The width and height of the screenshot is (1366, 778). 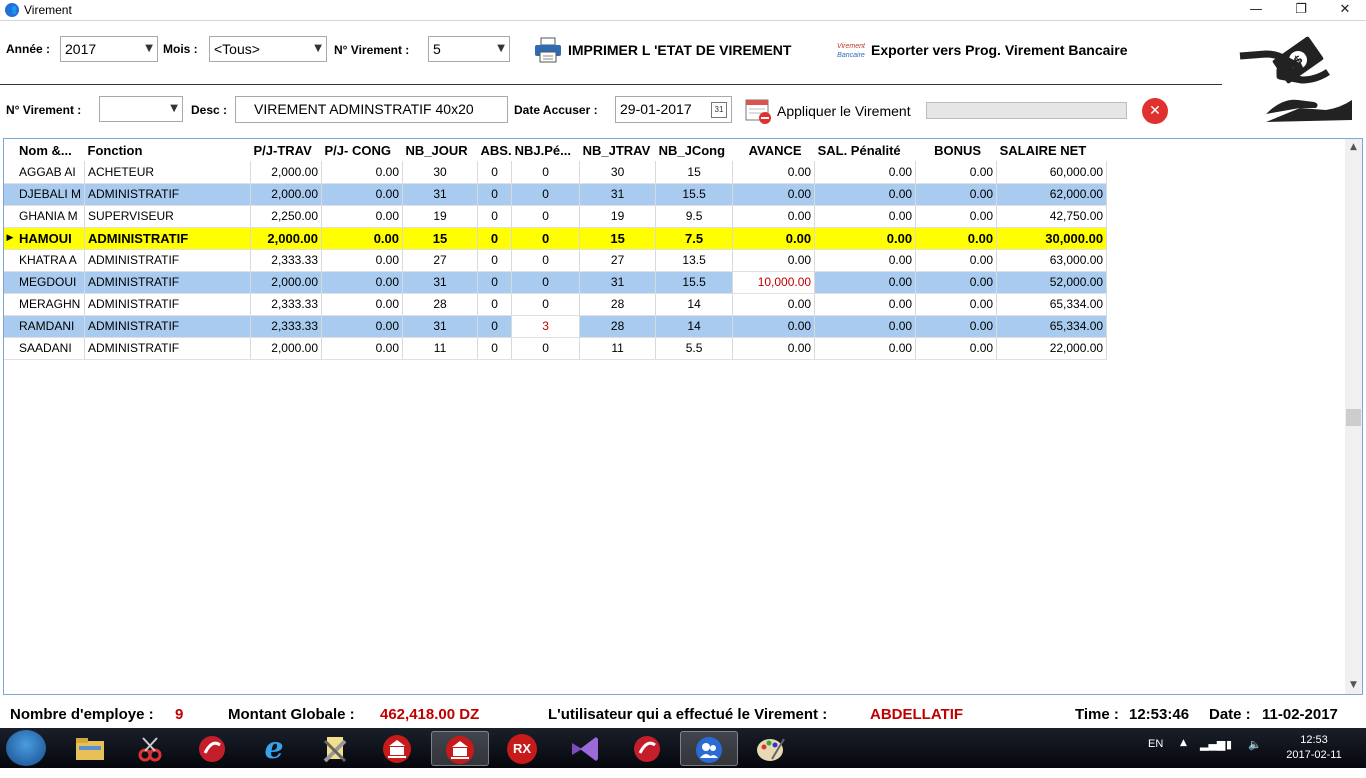 I want to click on cell-nb-jour: 30, so click(x=440, y=172).